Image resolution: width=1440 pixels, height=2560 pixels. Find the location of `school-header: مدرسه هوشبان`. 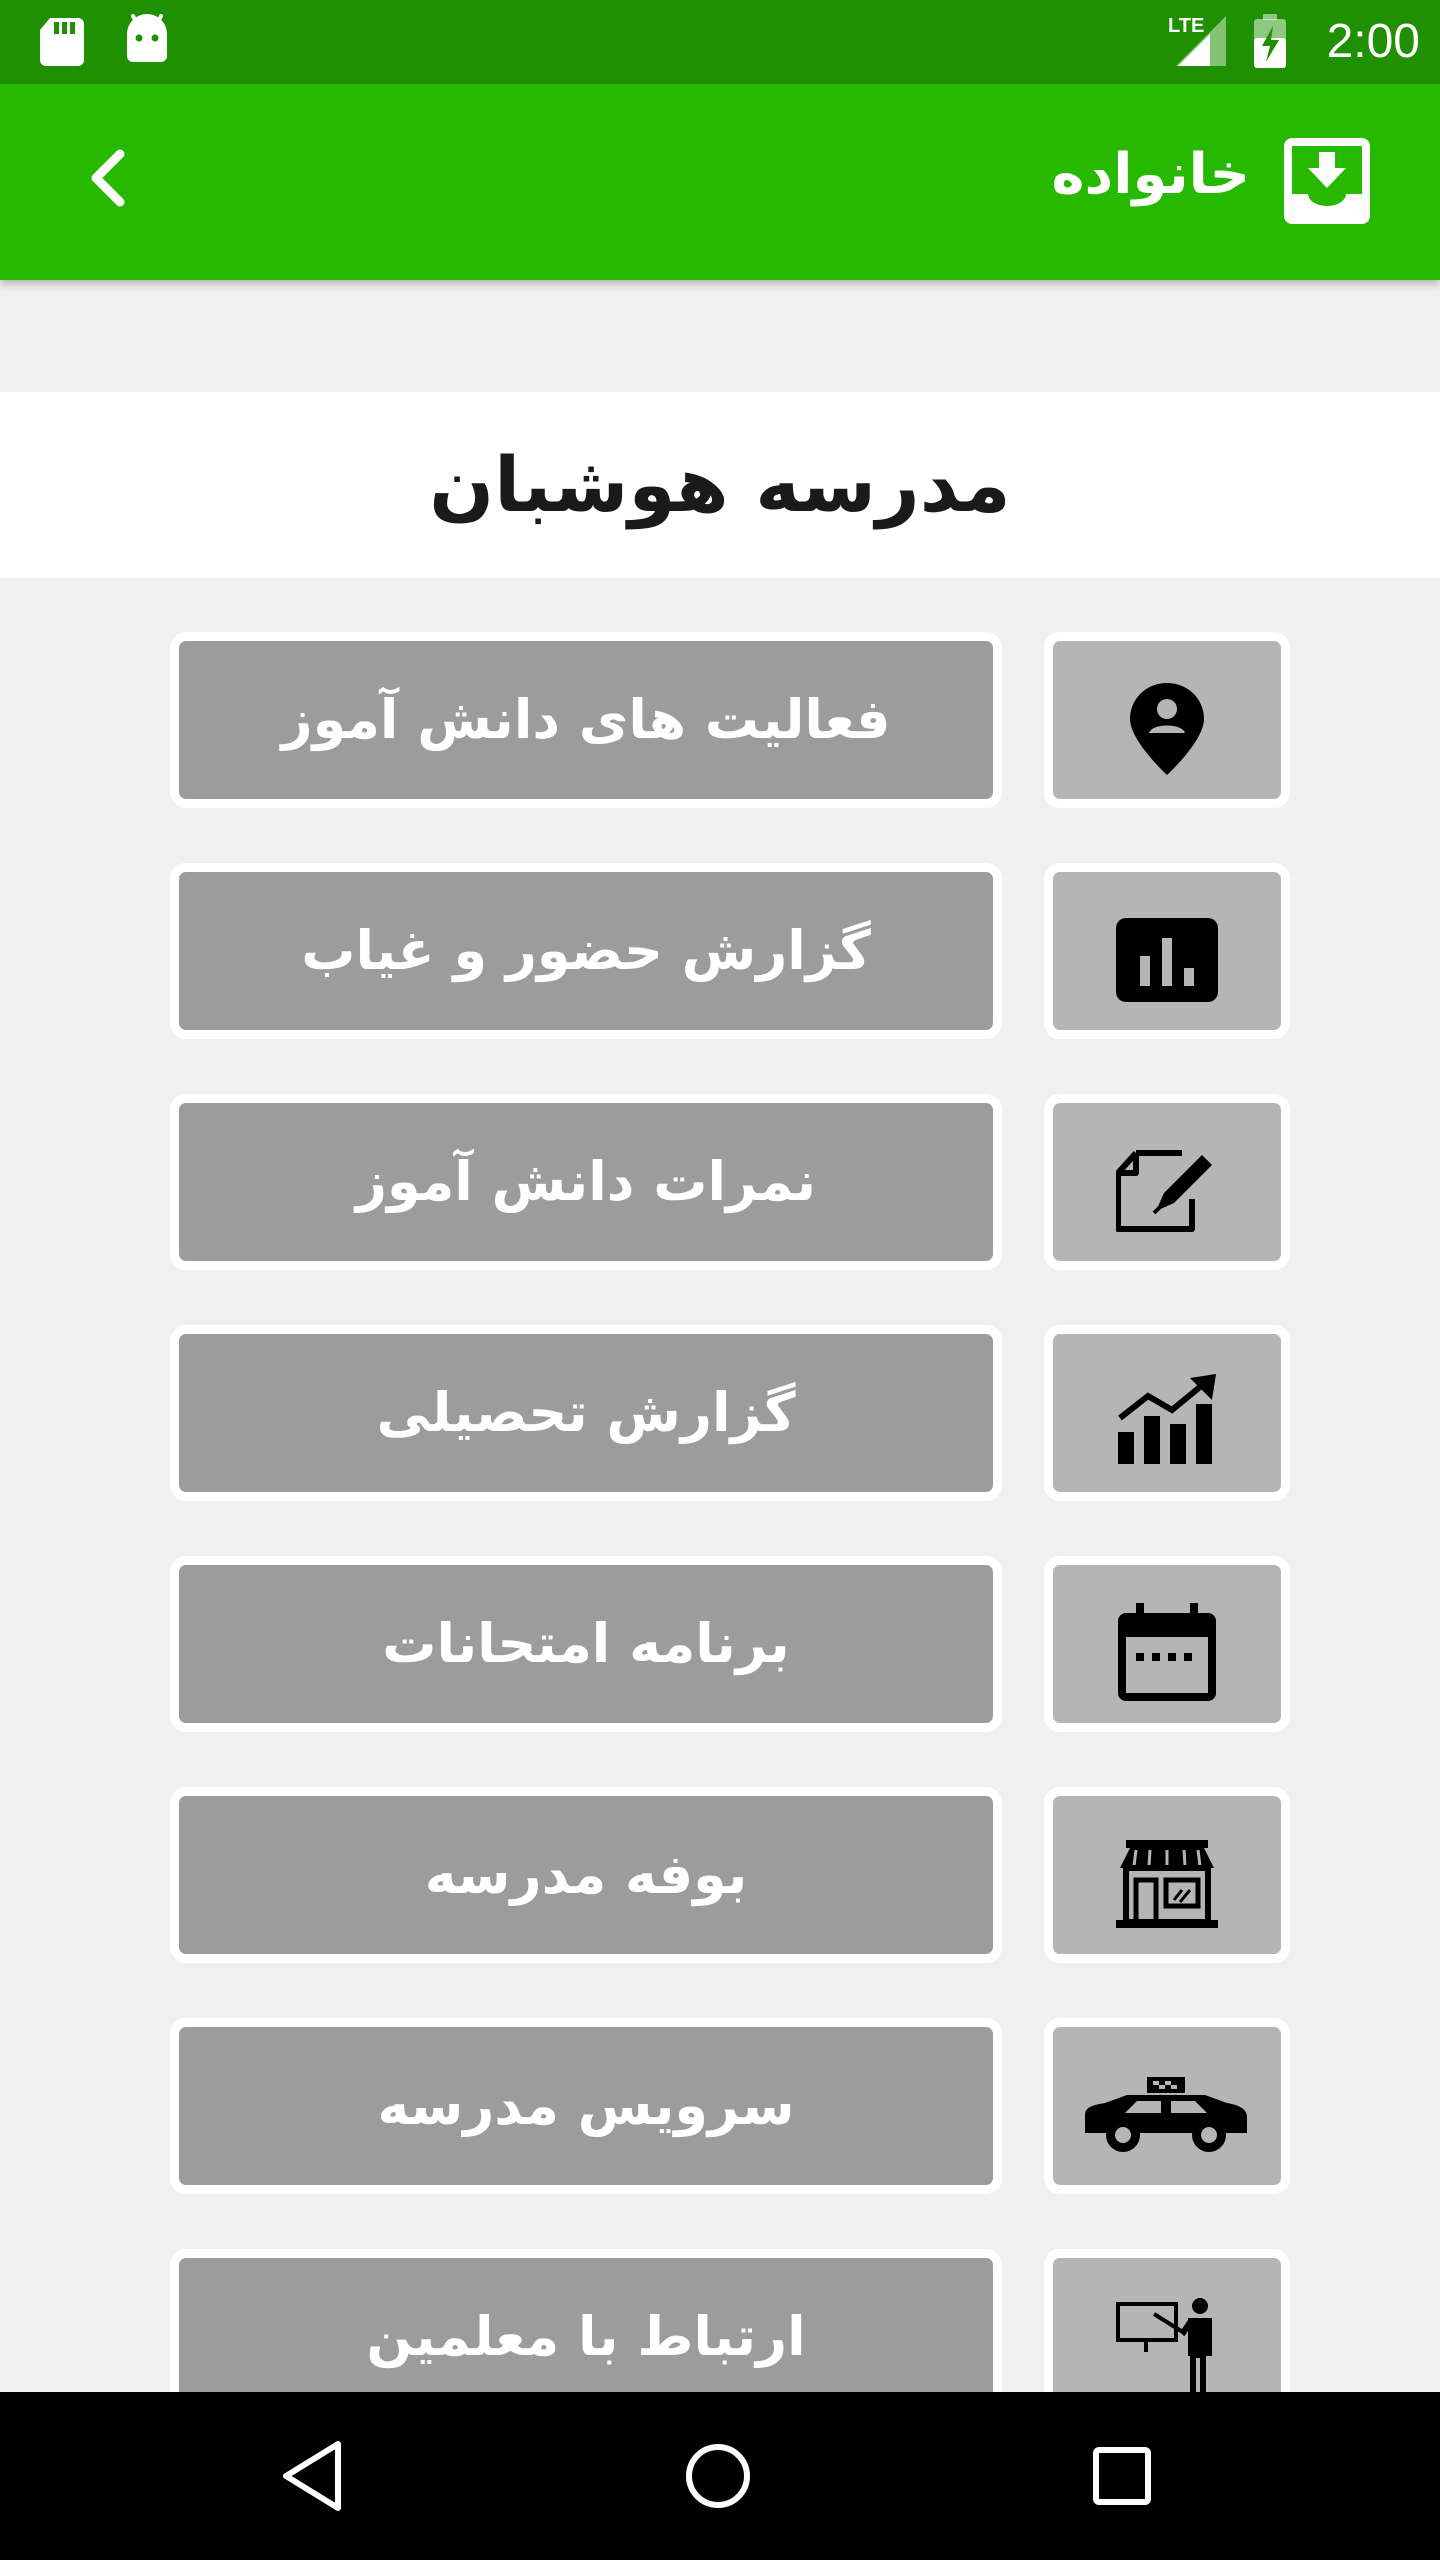

school-header: مدرسه هوشبان is located at coordinates (720, 485).